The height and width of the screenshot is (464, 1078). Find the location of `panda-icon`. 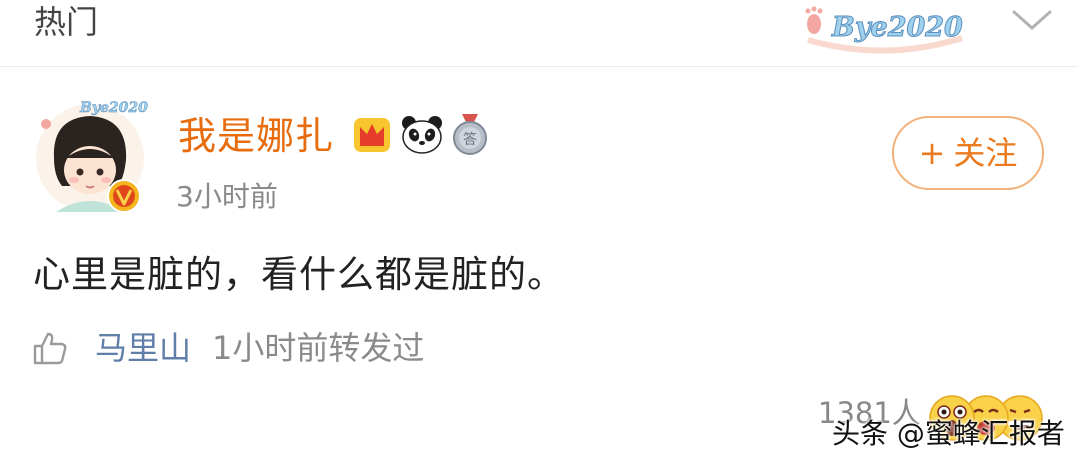

panda-icon is located at coordinates (422, 135).